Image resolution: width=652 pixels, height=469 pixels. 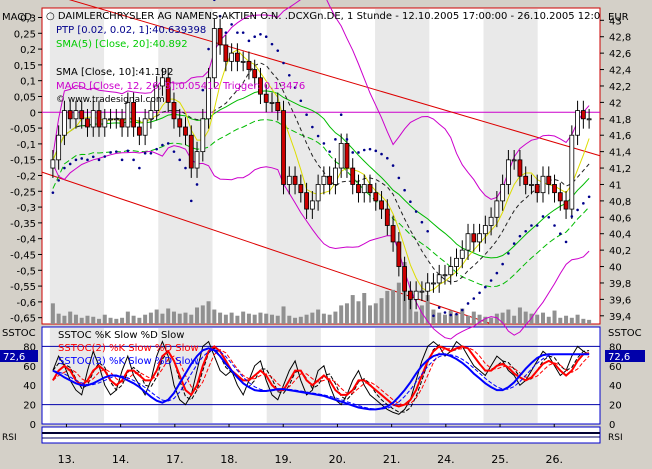 What do you see at coordinates (618, 17) in the screenshot?
I see `right-axis-label: EUR` at bounding box center [618, 17].